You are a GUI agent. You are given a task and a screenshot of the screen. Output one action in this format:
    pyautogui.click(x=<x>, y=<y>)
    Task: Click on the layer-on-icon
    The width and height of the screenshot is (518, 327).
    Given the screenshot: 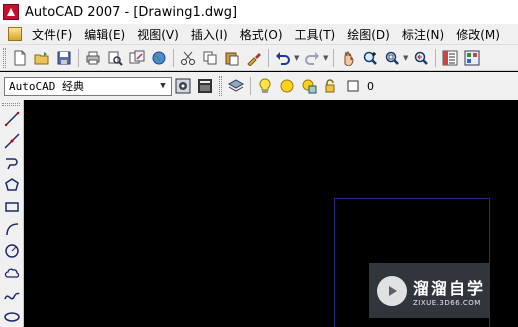 What is the action you would take?
    pyautogui.click(x=265, y=86)
    